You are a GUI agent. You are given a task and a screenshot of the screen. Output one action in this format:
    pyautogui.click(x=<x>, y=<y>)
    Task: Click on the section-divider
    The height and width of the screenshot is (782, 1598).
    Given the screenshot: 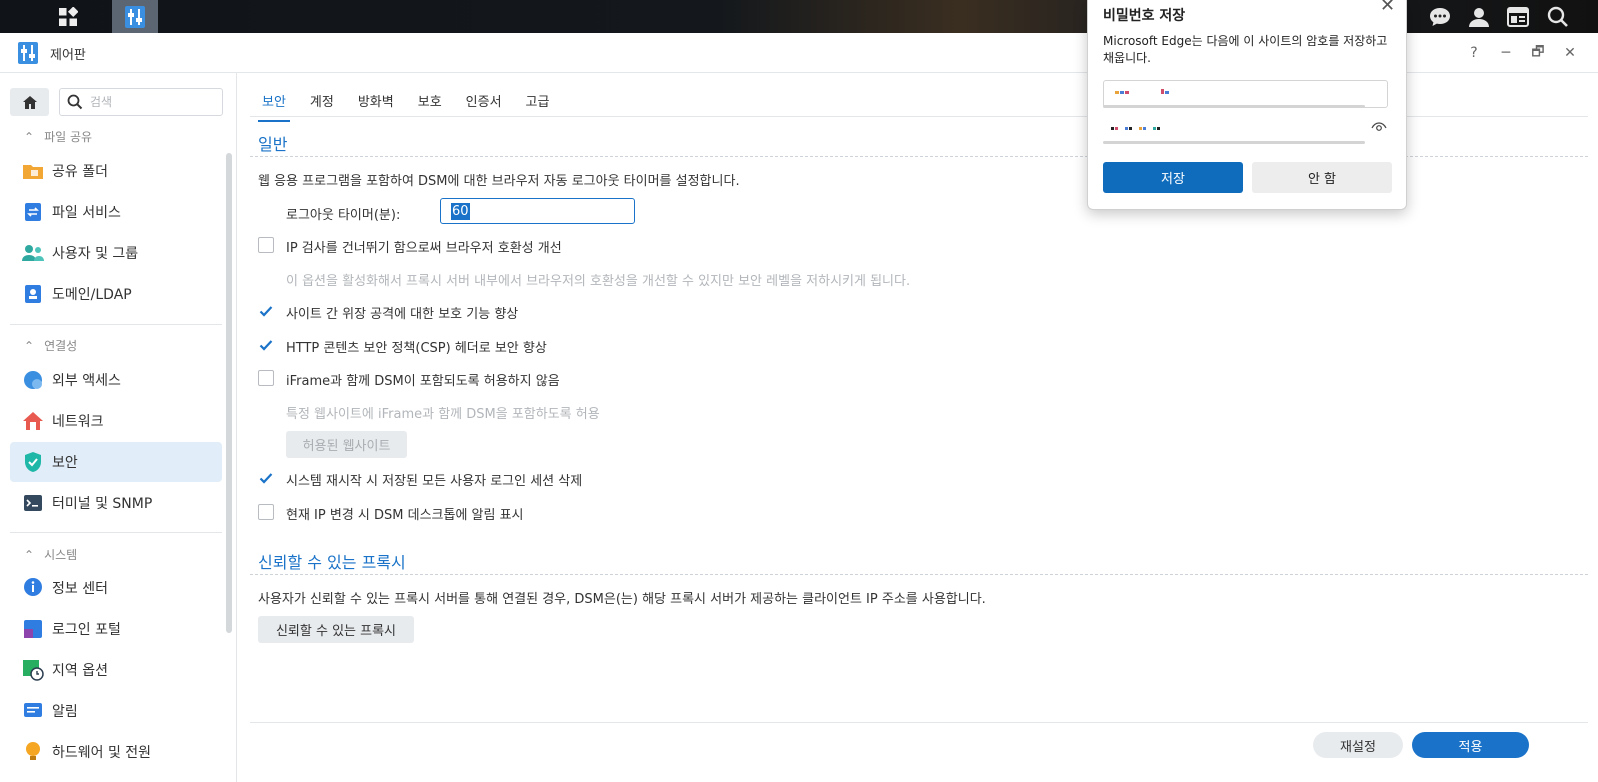 What is the action you would take?
    pyautogui.click(x=919, y=574)
    